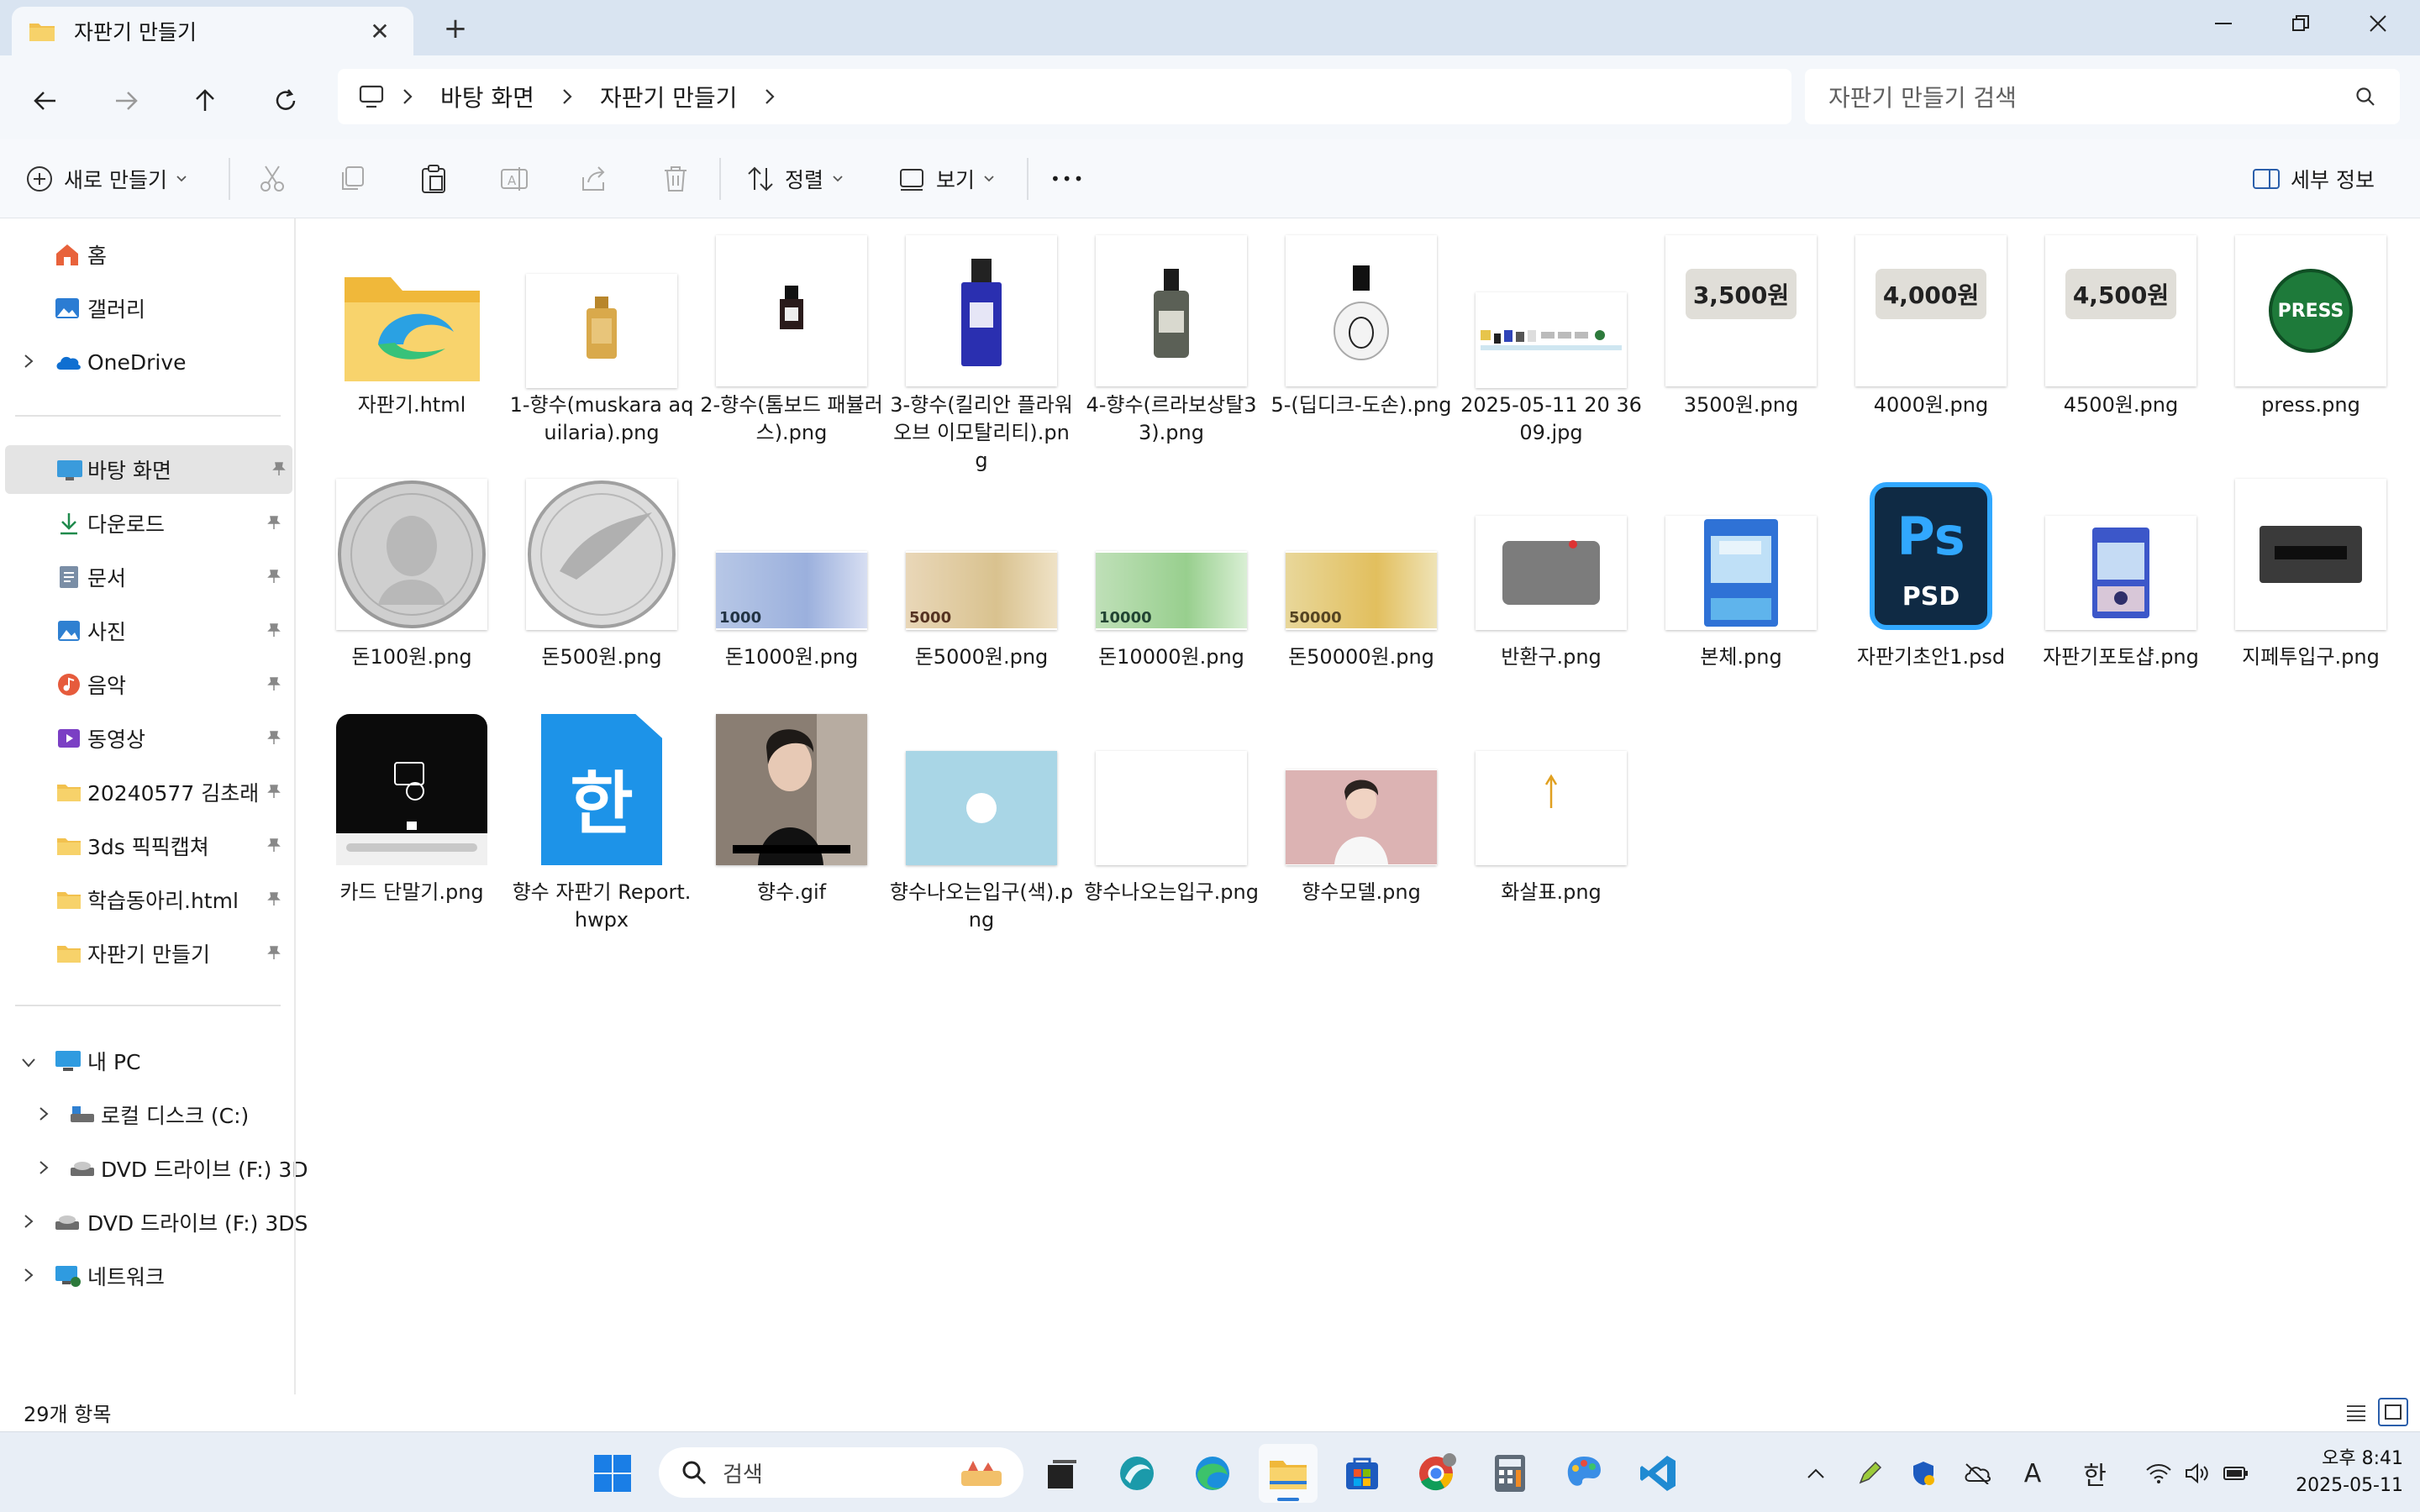  Describe the element at coordinates (148, 1061) in the screenshot. I see `sidebar-item-this-pc: 내 PC` at that location.